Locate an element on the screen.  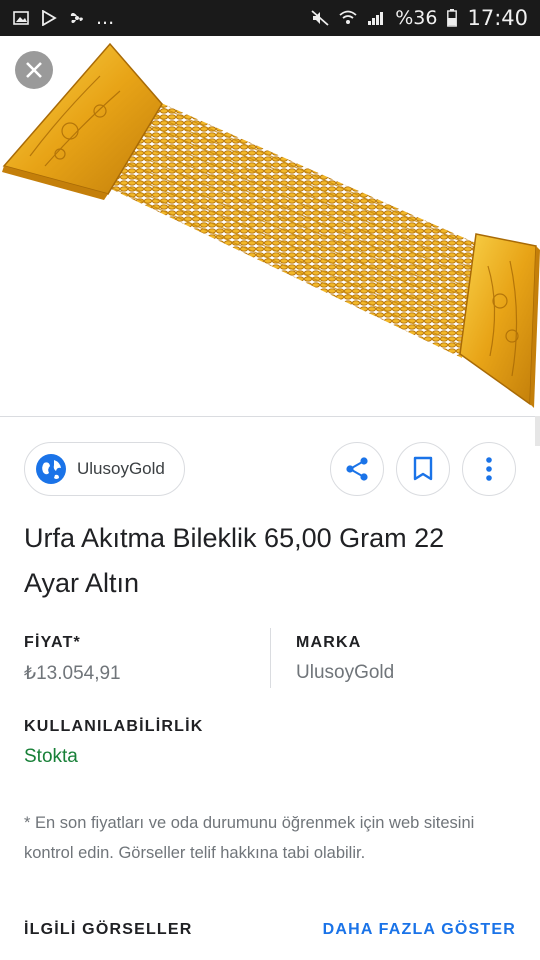
more-options-button is located at coordinates (489, 469).